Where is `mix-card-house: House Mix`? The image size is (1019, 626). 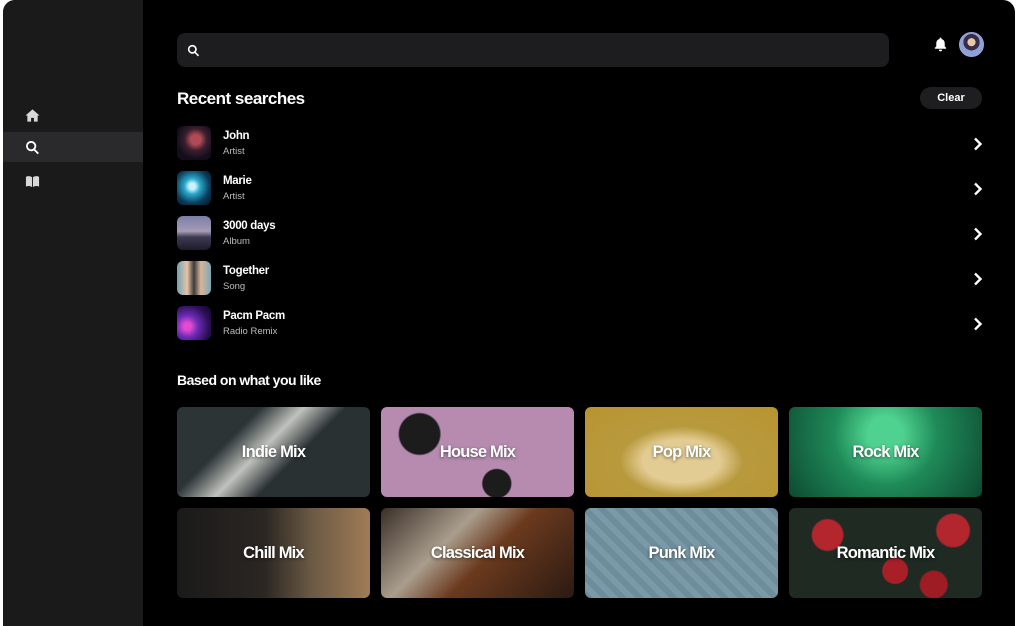 mix-card-house: House Mix is located at coordinates (477, 452).